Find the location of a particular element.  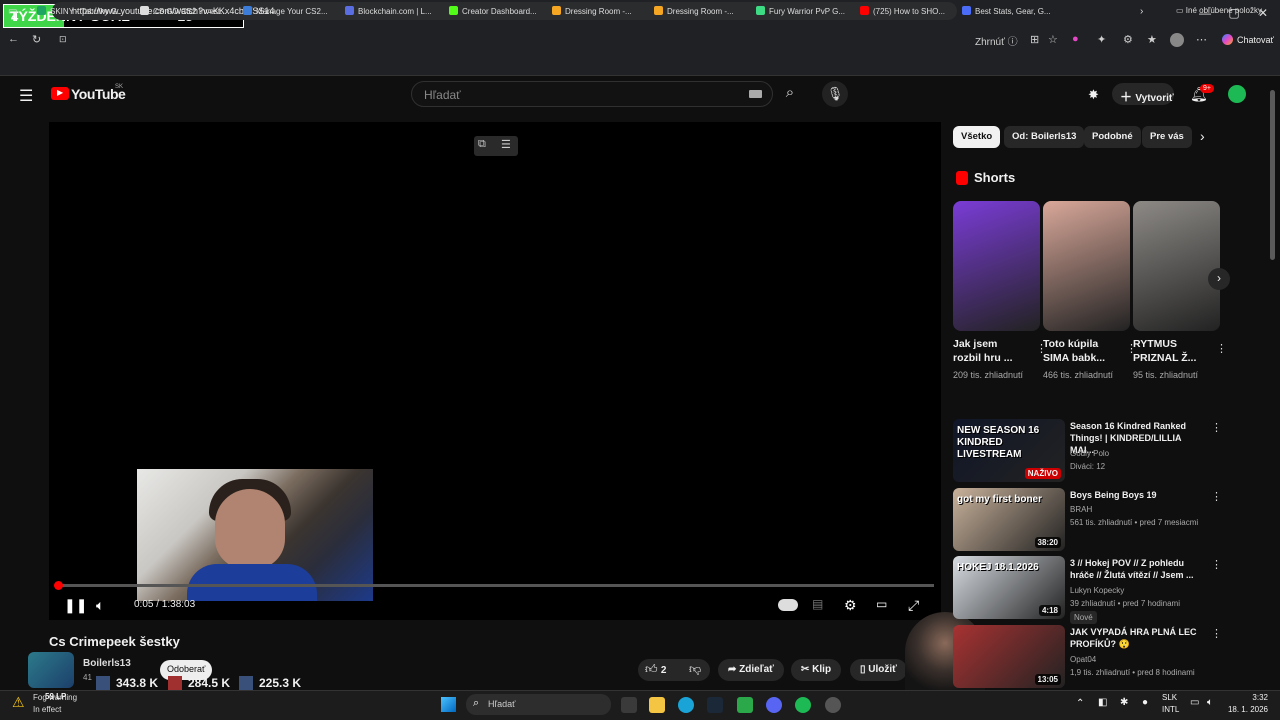

discord-icon is located at coordinates (774, 705).